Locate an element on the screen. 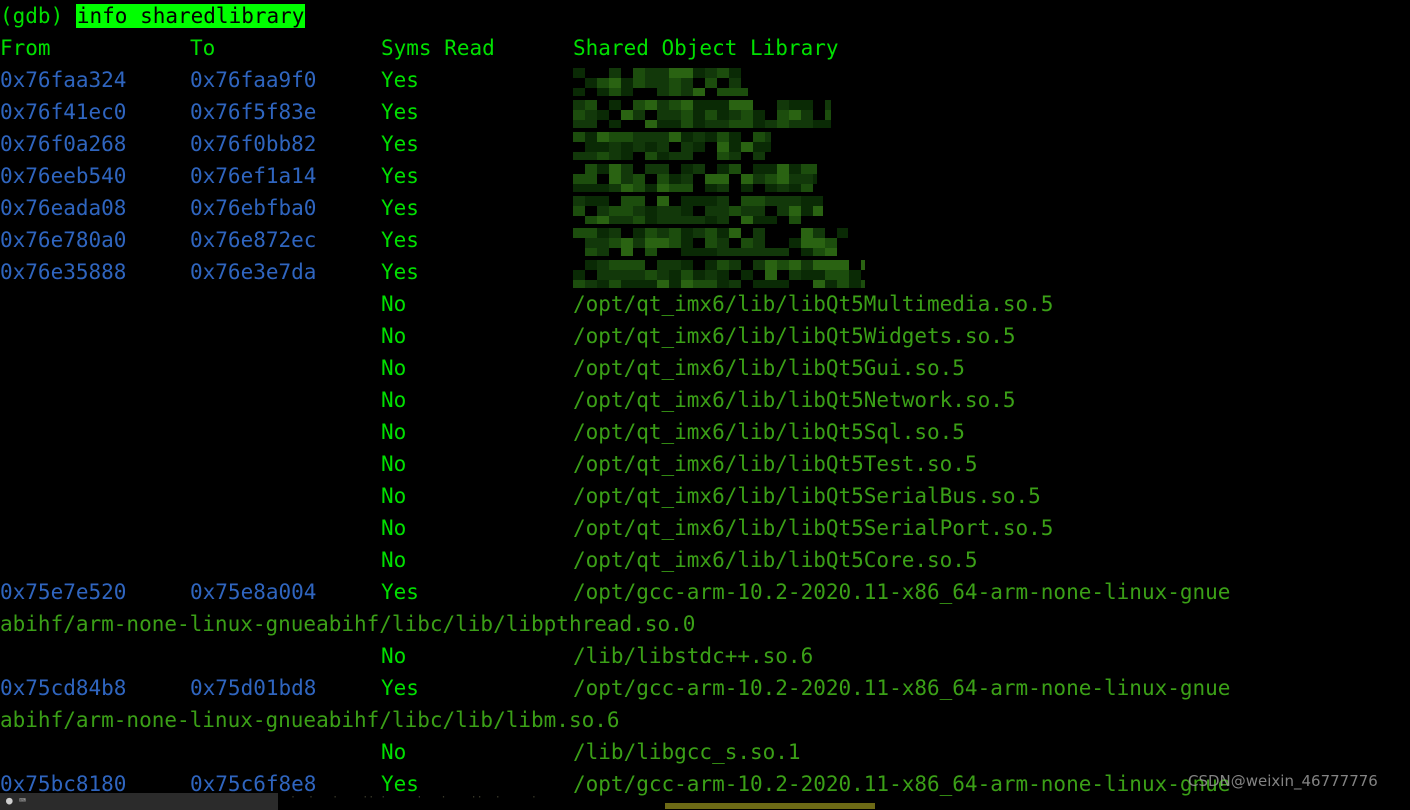 The height and width of the screenshot is (810, 1410). header-to: To is located at coordinates (203, 48).